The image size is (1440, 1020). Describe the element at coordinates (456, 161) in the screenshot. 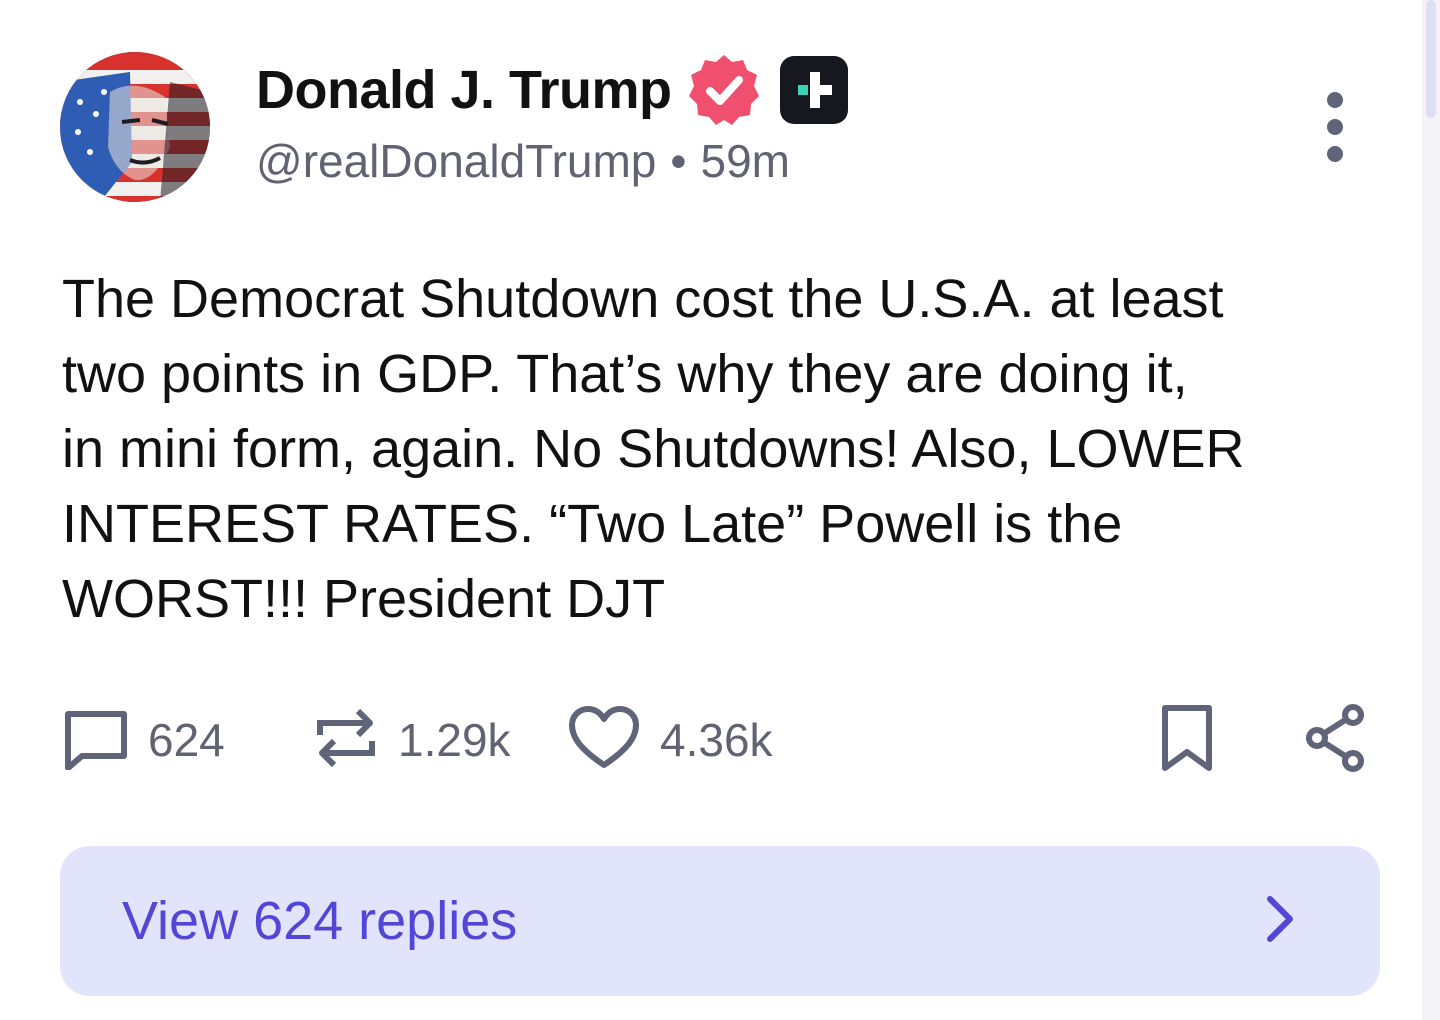

I see `author-handle: @realDonaldTrump` at that location.